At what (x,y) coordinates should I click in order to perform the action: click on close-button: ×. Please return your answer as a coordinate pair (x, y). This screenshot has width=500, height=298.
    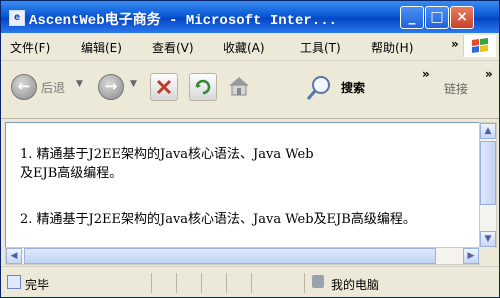
    Looking at the image, I should click on (462, 17).